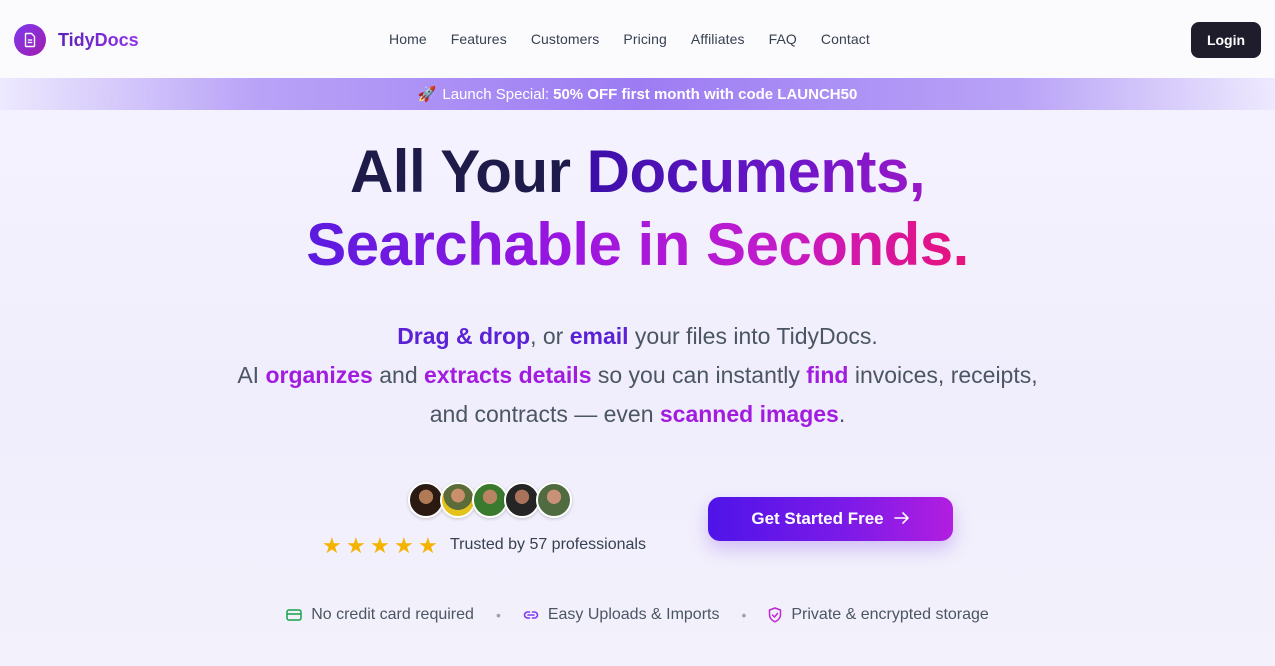 The width and height of the screenshot is (1275, 666). What do you see at coordinates (599, 336) in the screenshot?
I see `sub-emph: email` at bounding box center [599, 336].